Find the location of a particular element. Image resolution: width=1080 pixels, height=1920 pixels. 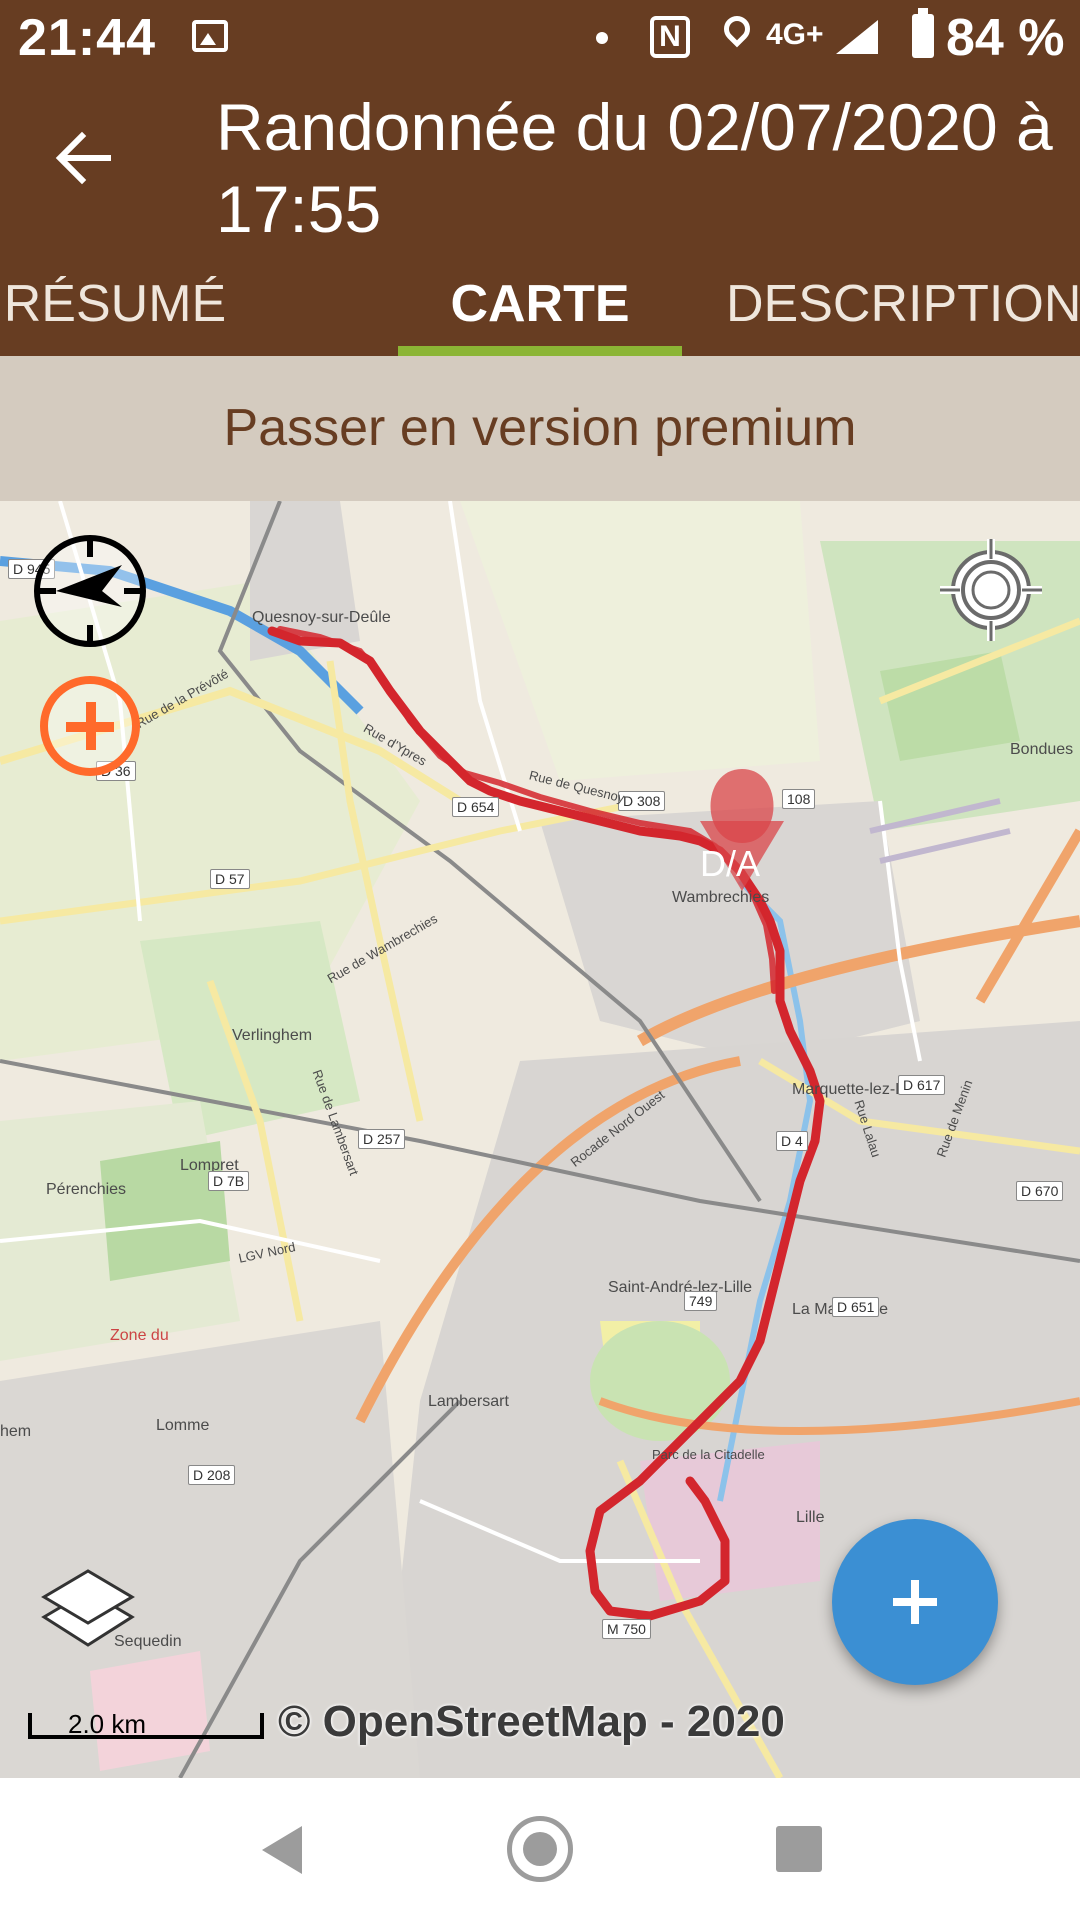

battery-icon is located at coordinates (923, 33).